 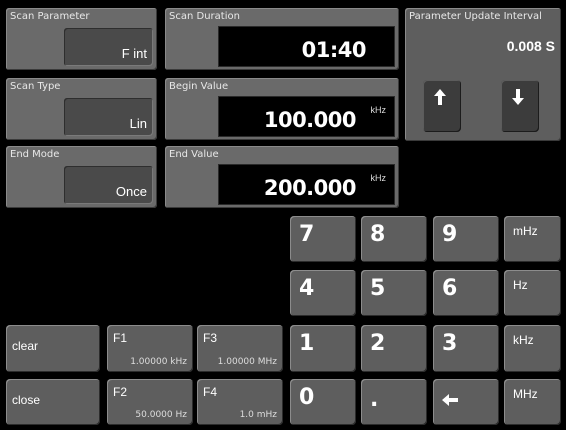 I want to click on interval-down-button, so click(x=520, y=106).